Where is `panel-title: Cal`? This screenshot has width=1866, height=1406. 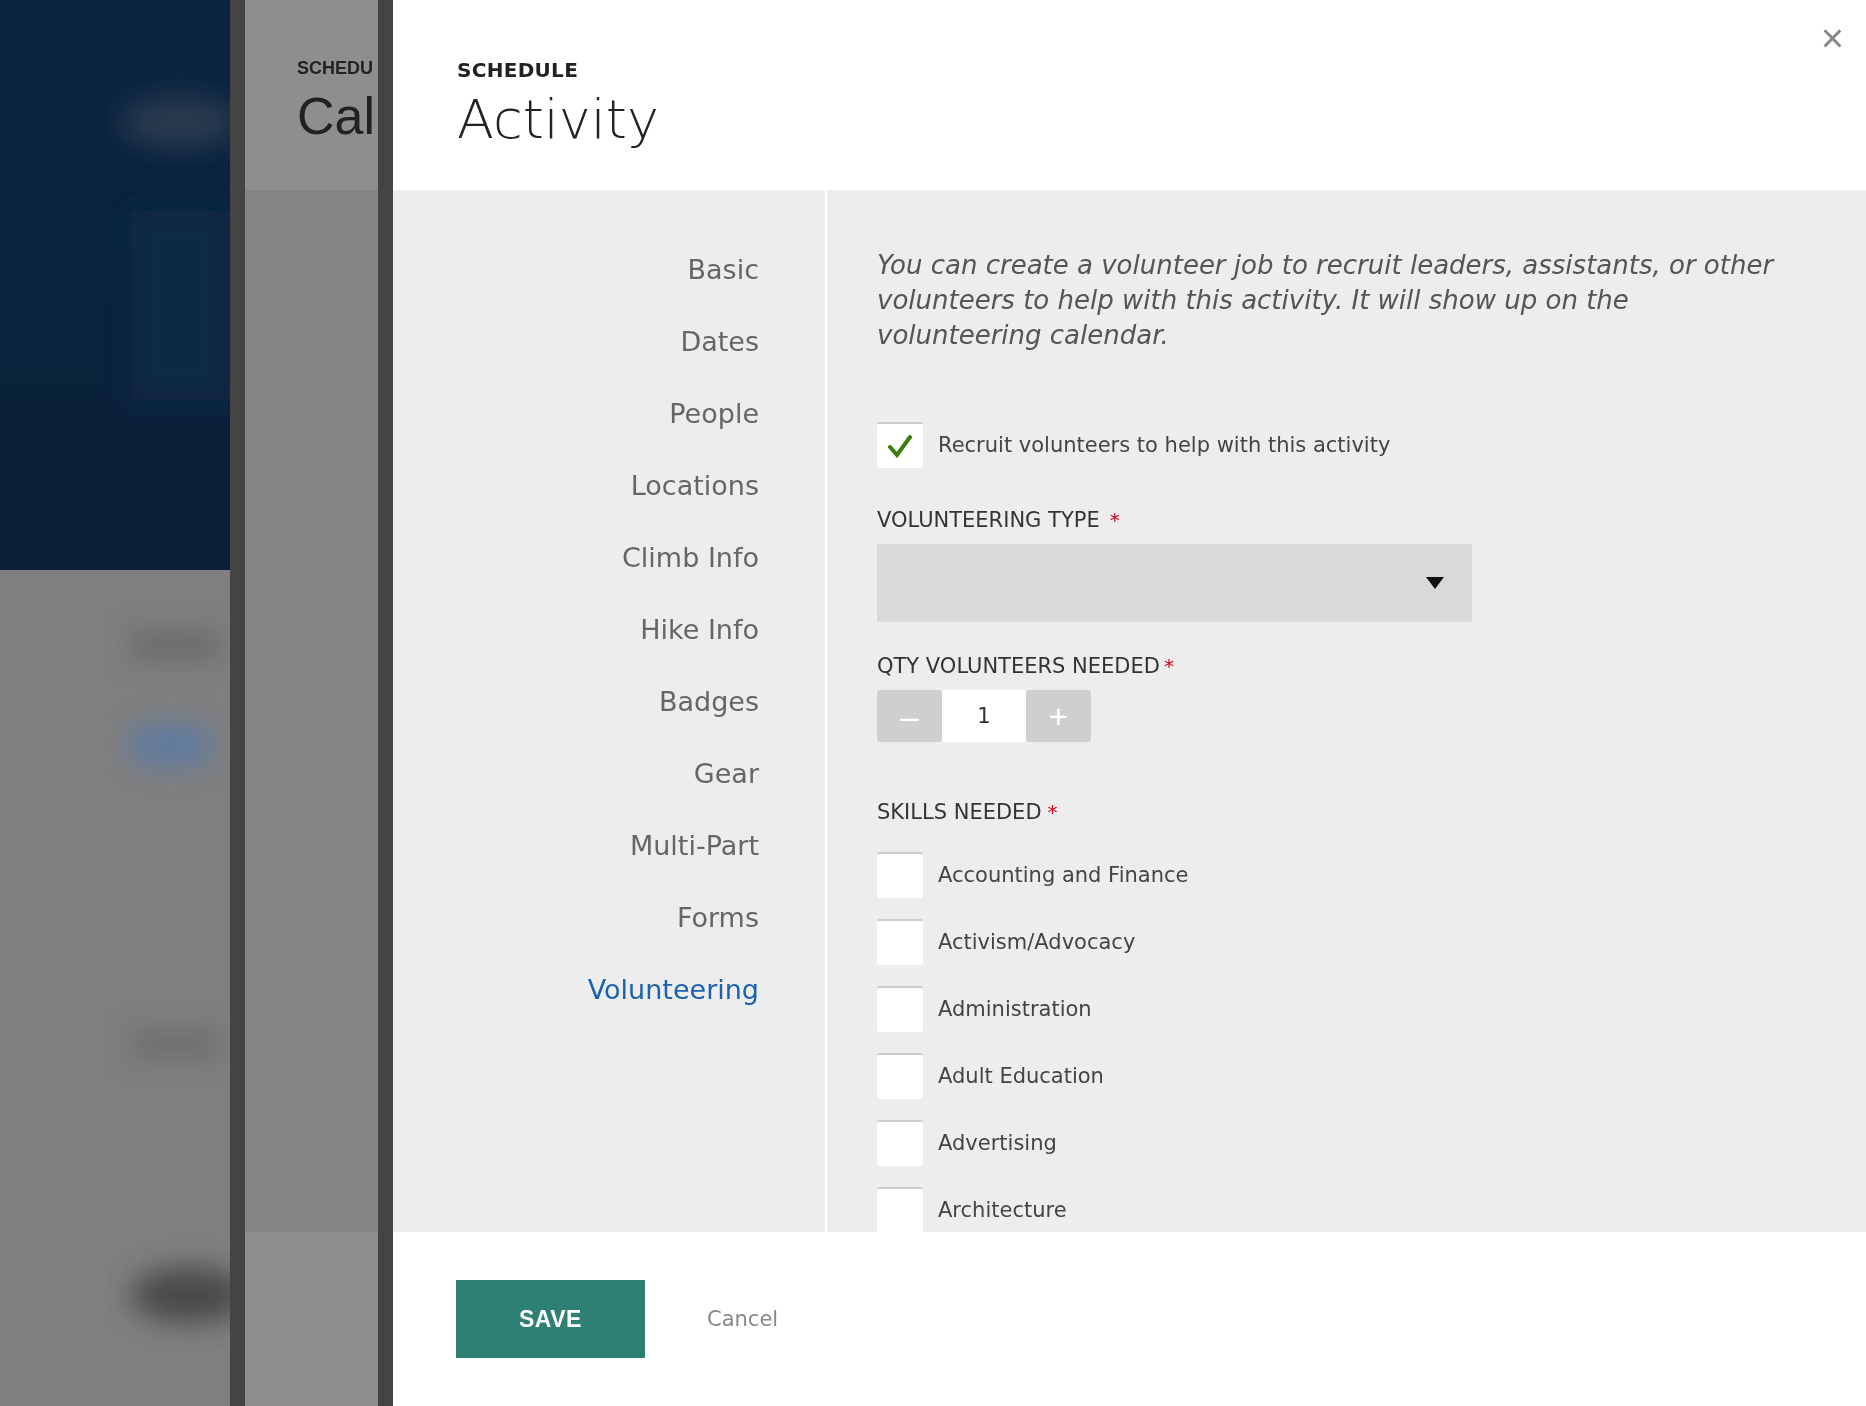
panel-title: Cal is located at coordinates (337, 116).